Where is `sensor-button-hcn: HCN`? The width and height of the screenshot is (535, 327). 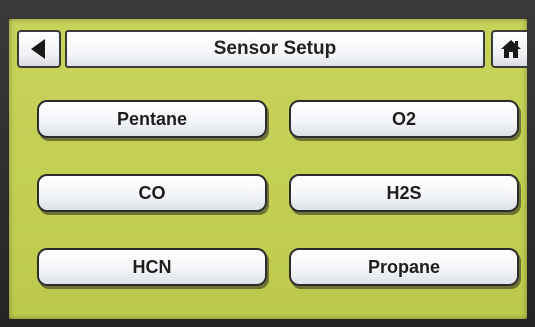 sensor-button-hcn: HCN is located at coordinates (152, 267).